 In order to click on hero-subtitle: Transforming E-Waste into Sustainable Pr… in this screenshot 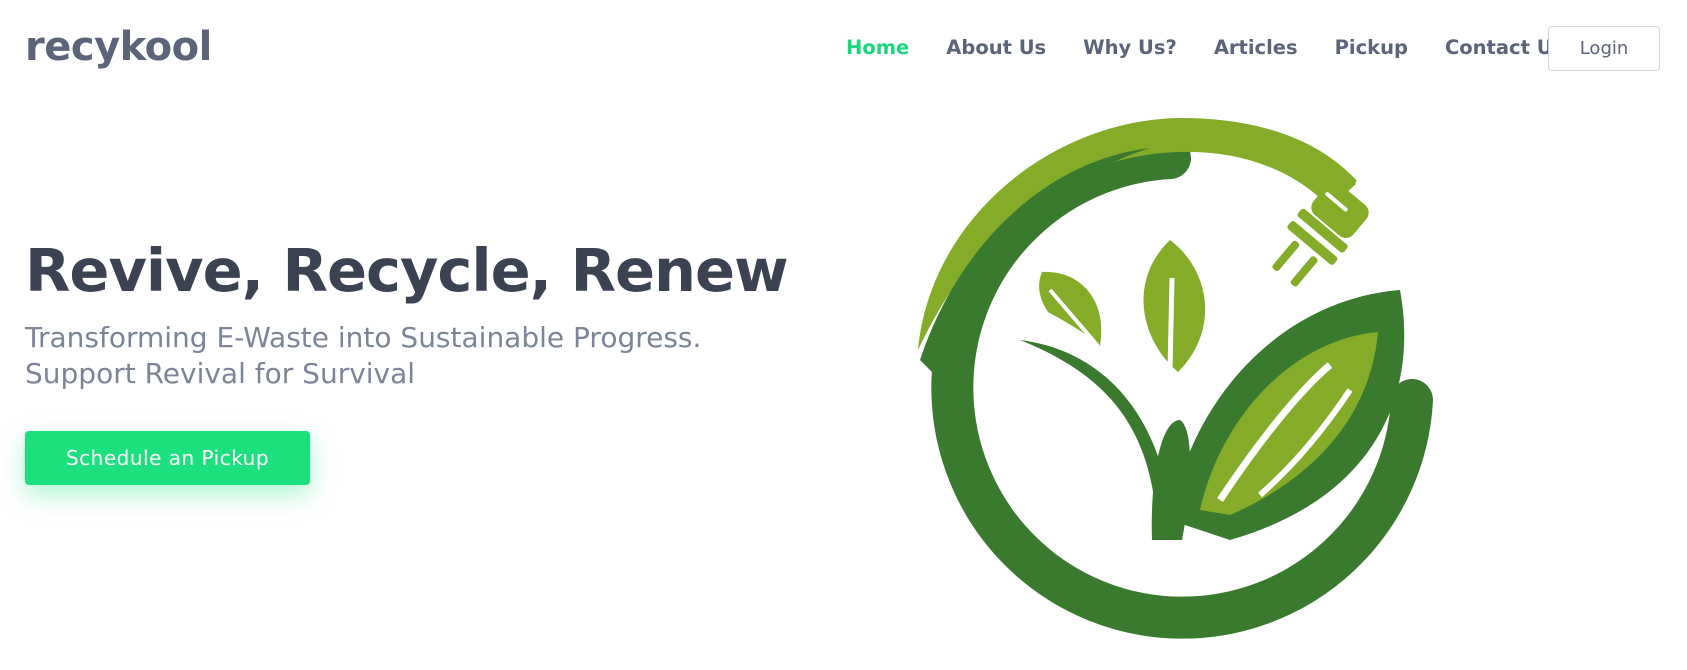, I will do `click(405, 356)`.